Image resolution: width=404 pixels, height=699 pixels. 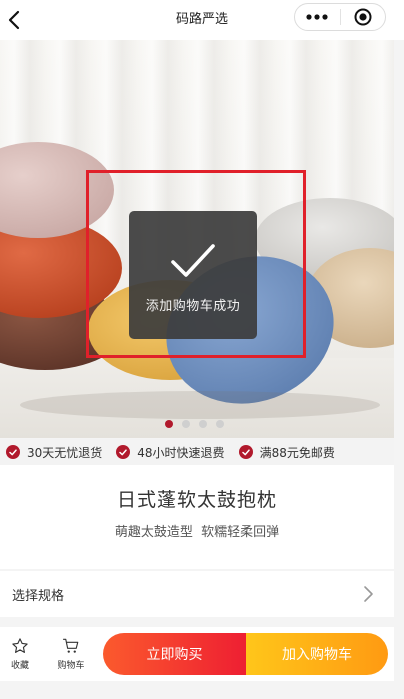 I want to click on cart-button: 购物车, so click(x=71, y=657).